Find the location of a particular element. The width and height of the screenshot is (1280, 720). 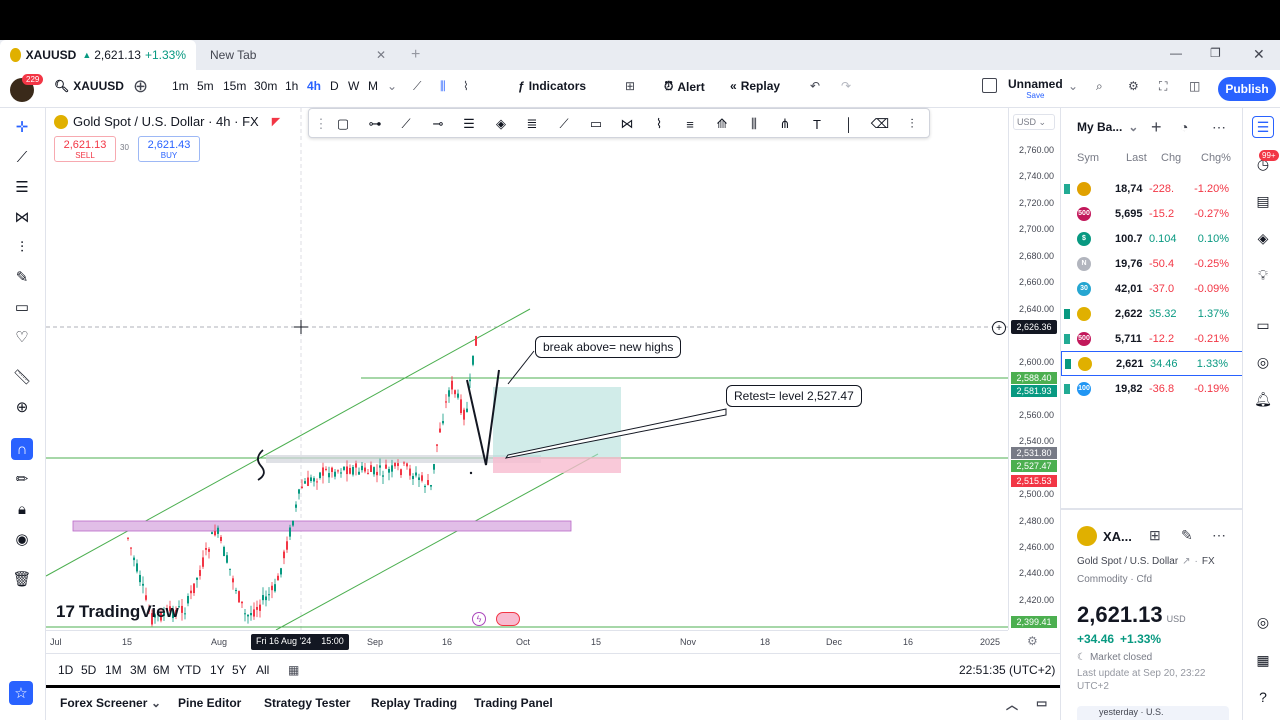

callout-break-above: break above= new highs is located at coordinates (608, 347).